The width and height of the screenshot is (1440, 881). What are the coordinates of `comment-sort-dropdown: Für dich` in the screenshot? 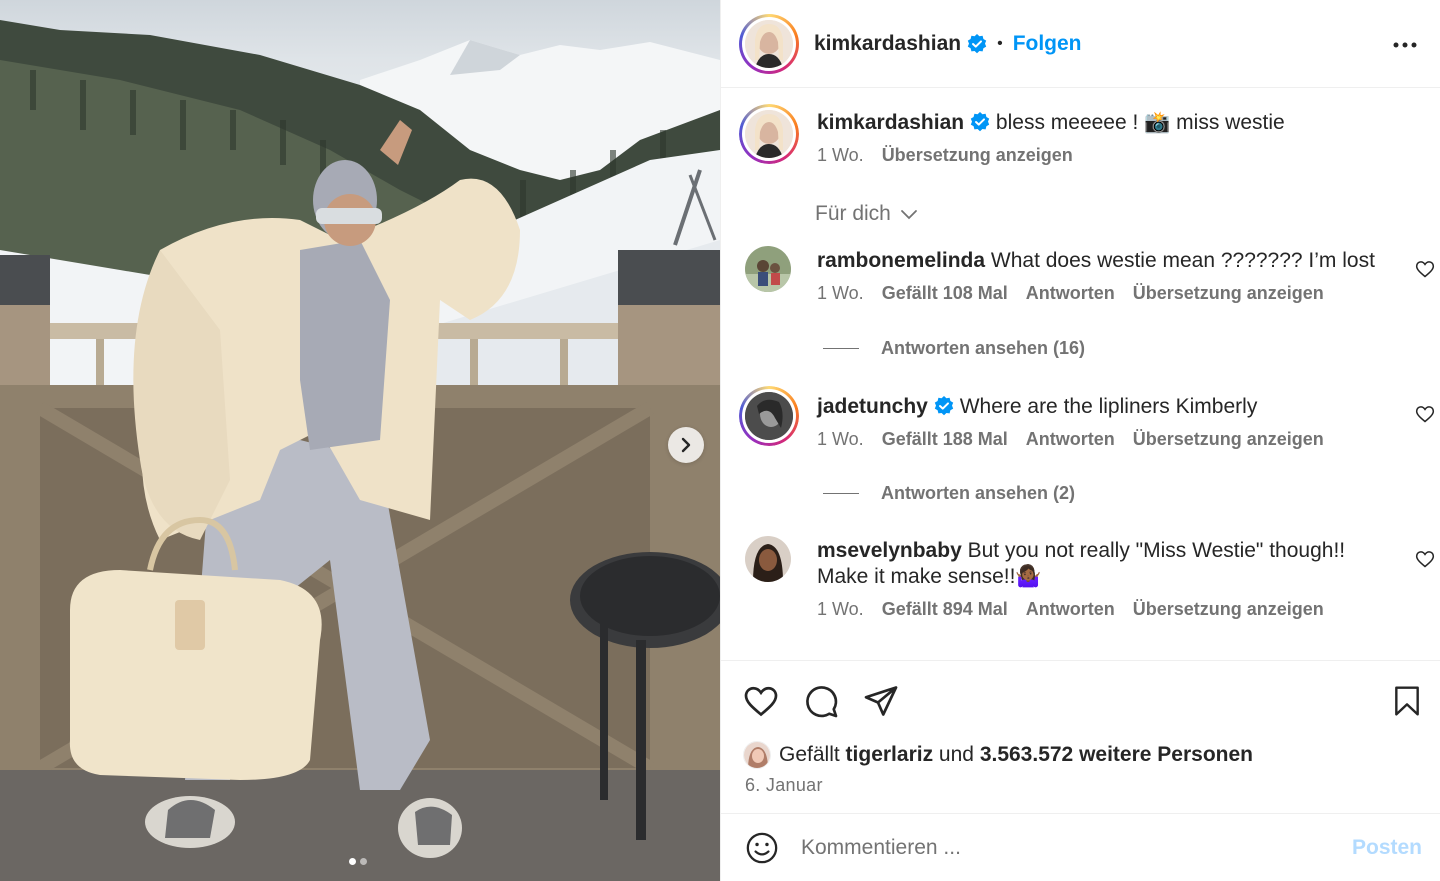 It's located at (867, 214).